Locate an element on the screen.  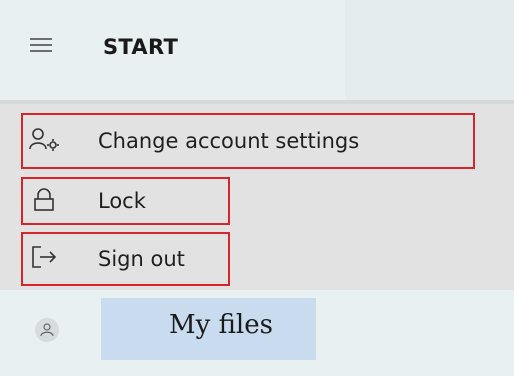
account-settings-icon is located at coordinates (44, 139).